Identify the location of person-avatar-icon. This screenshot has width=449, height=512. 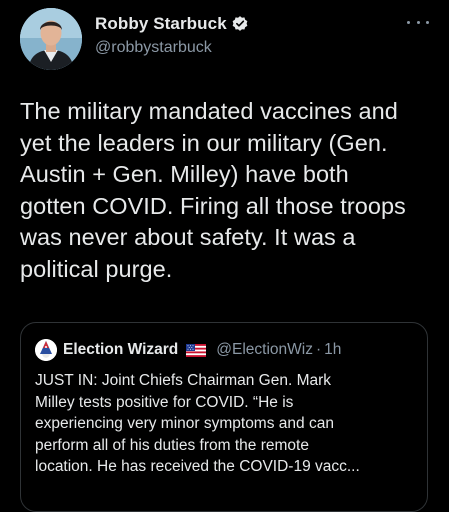
(51, 39).